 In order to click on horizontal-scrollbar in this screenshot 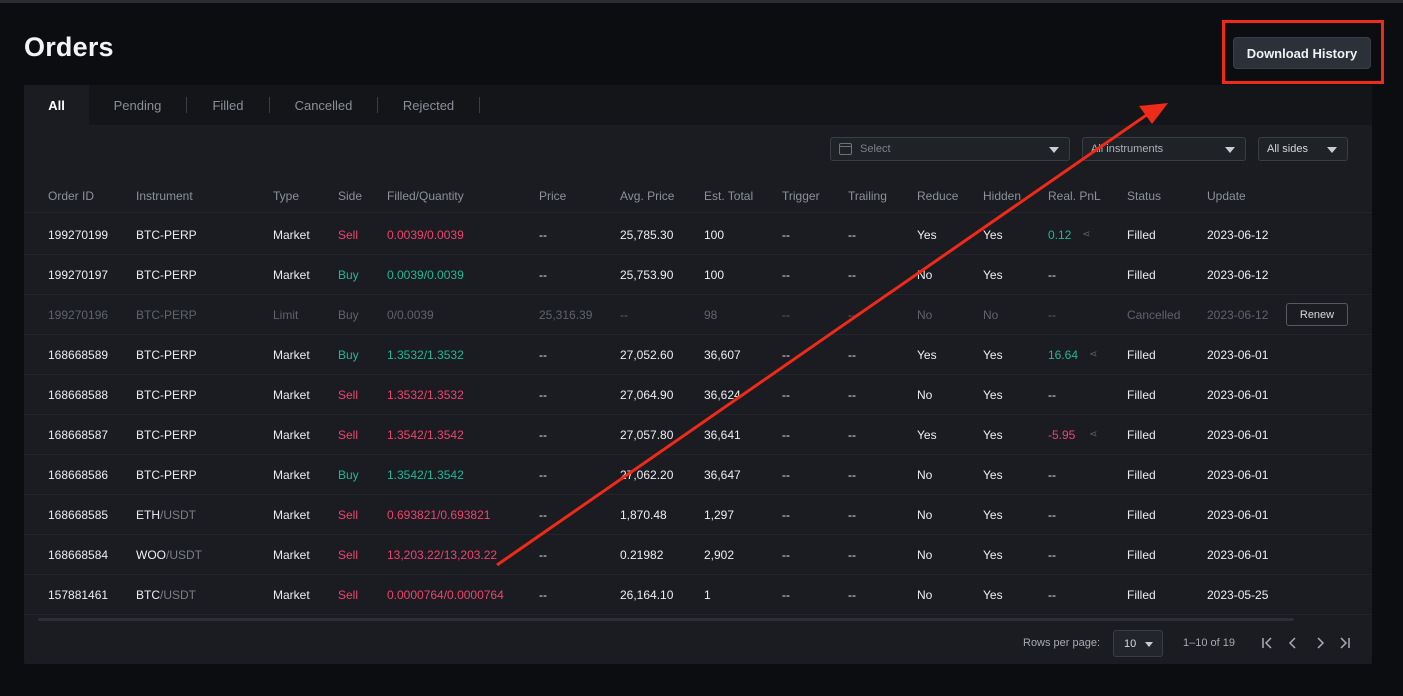, I will do `click(666, 619)`.